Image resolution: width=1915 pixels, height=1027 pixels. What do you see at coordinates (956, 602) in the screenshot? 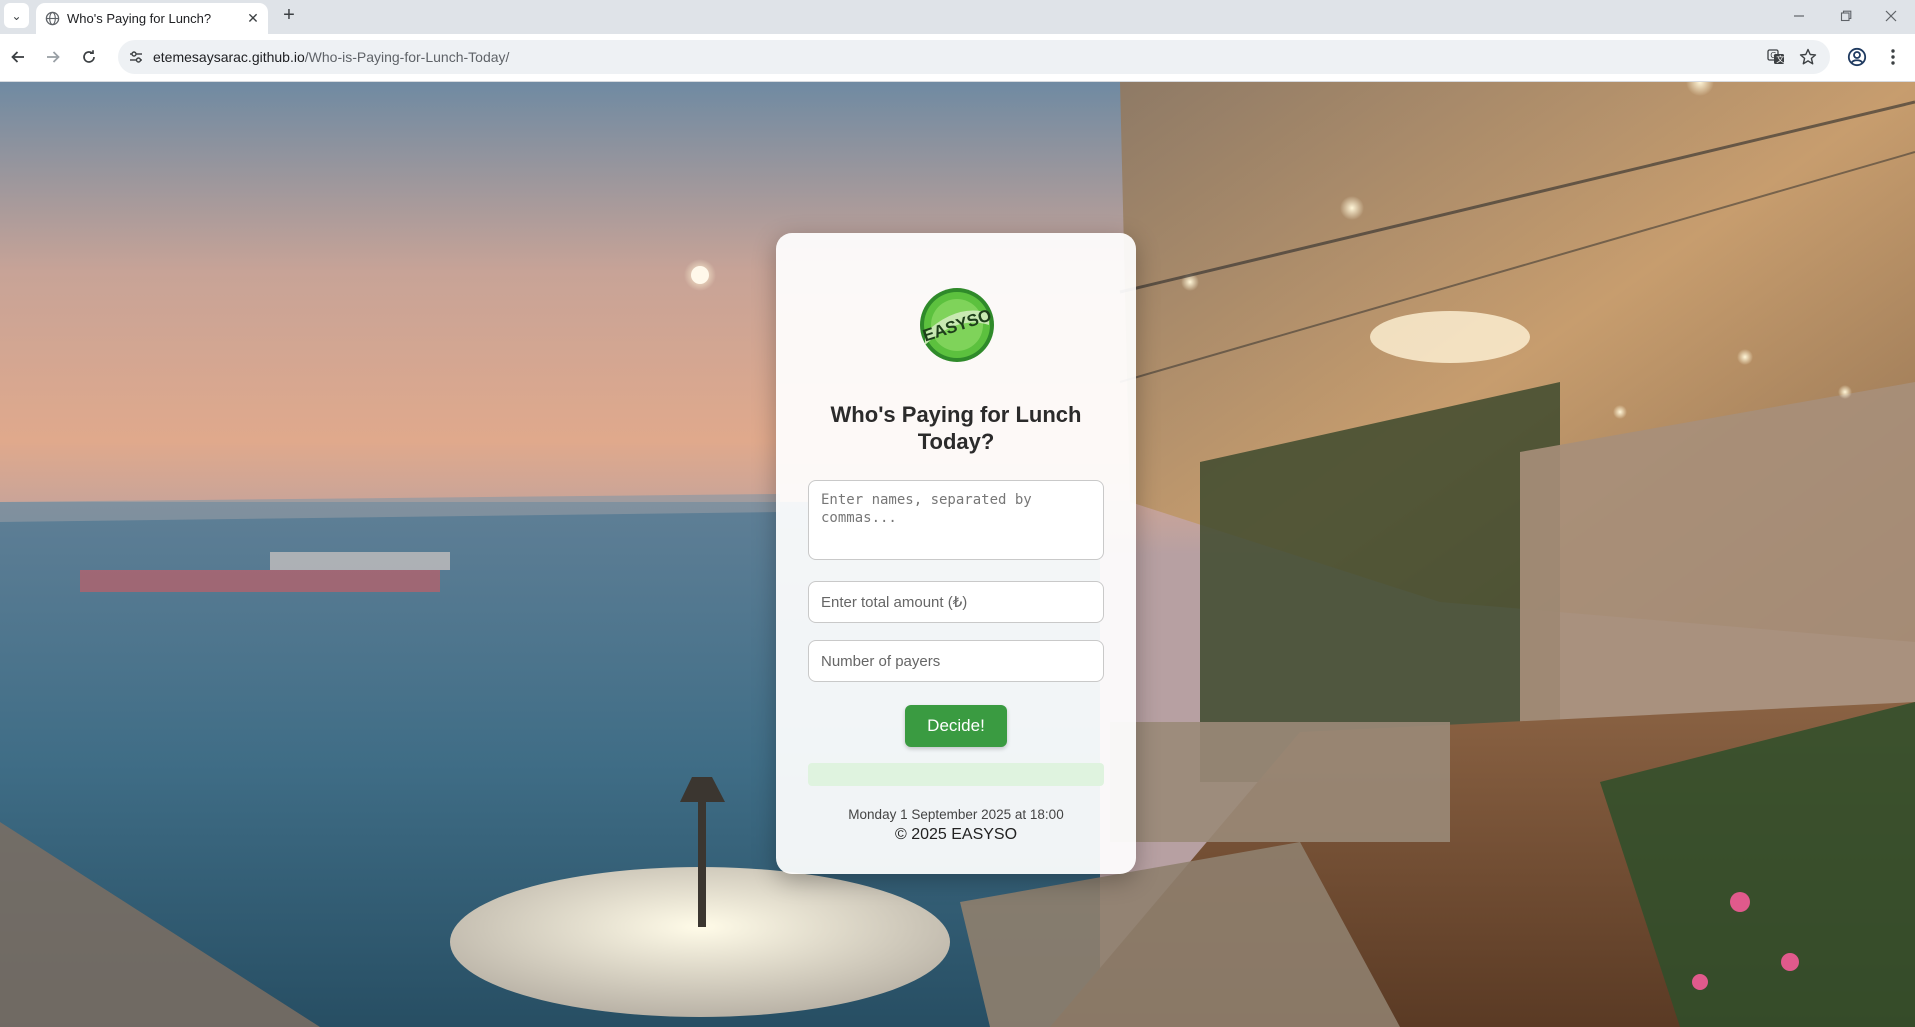
I see `total-amount-input` at bounding box center [956, 602].